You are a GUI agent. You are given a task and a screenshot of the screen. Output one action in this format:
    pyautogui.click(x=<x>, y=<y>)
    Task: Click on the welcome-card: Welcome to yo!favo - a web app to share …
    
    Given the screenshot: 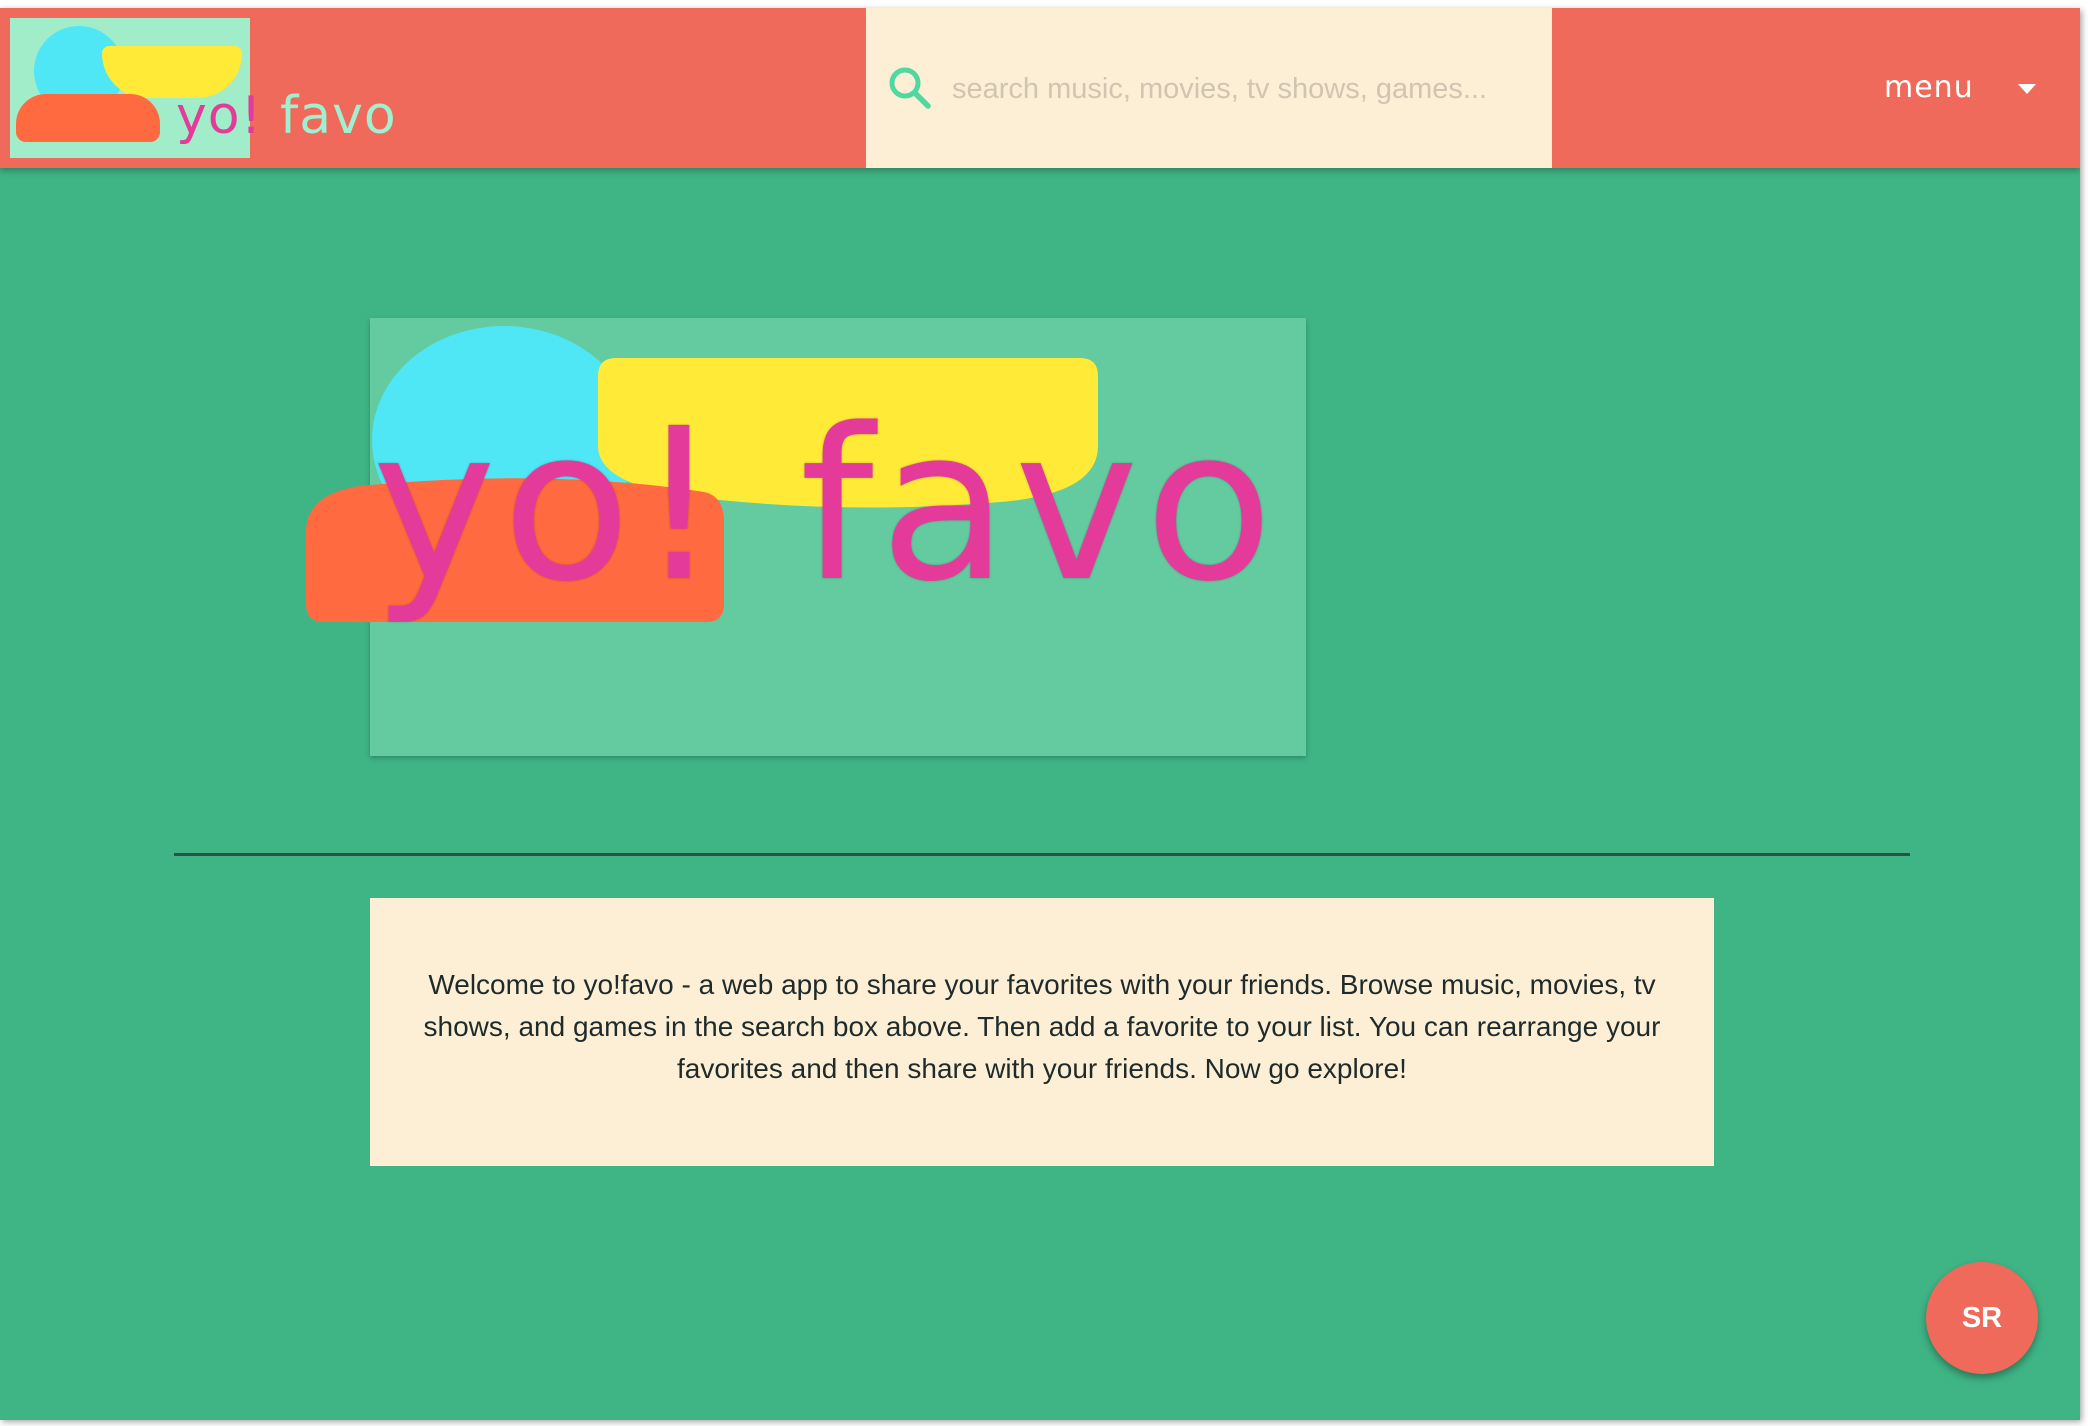 What is the action you would take?
    pyautogui.click(x=1042, y=1032)
    